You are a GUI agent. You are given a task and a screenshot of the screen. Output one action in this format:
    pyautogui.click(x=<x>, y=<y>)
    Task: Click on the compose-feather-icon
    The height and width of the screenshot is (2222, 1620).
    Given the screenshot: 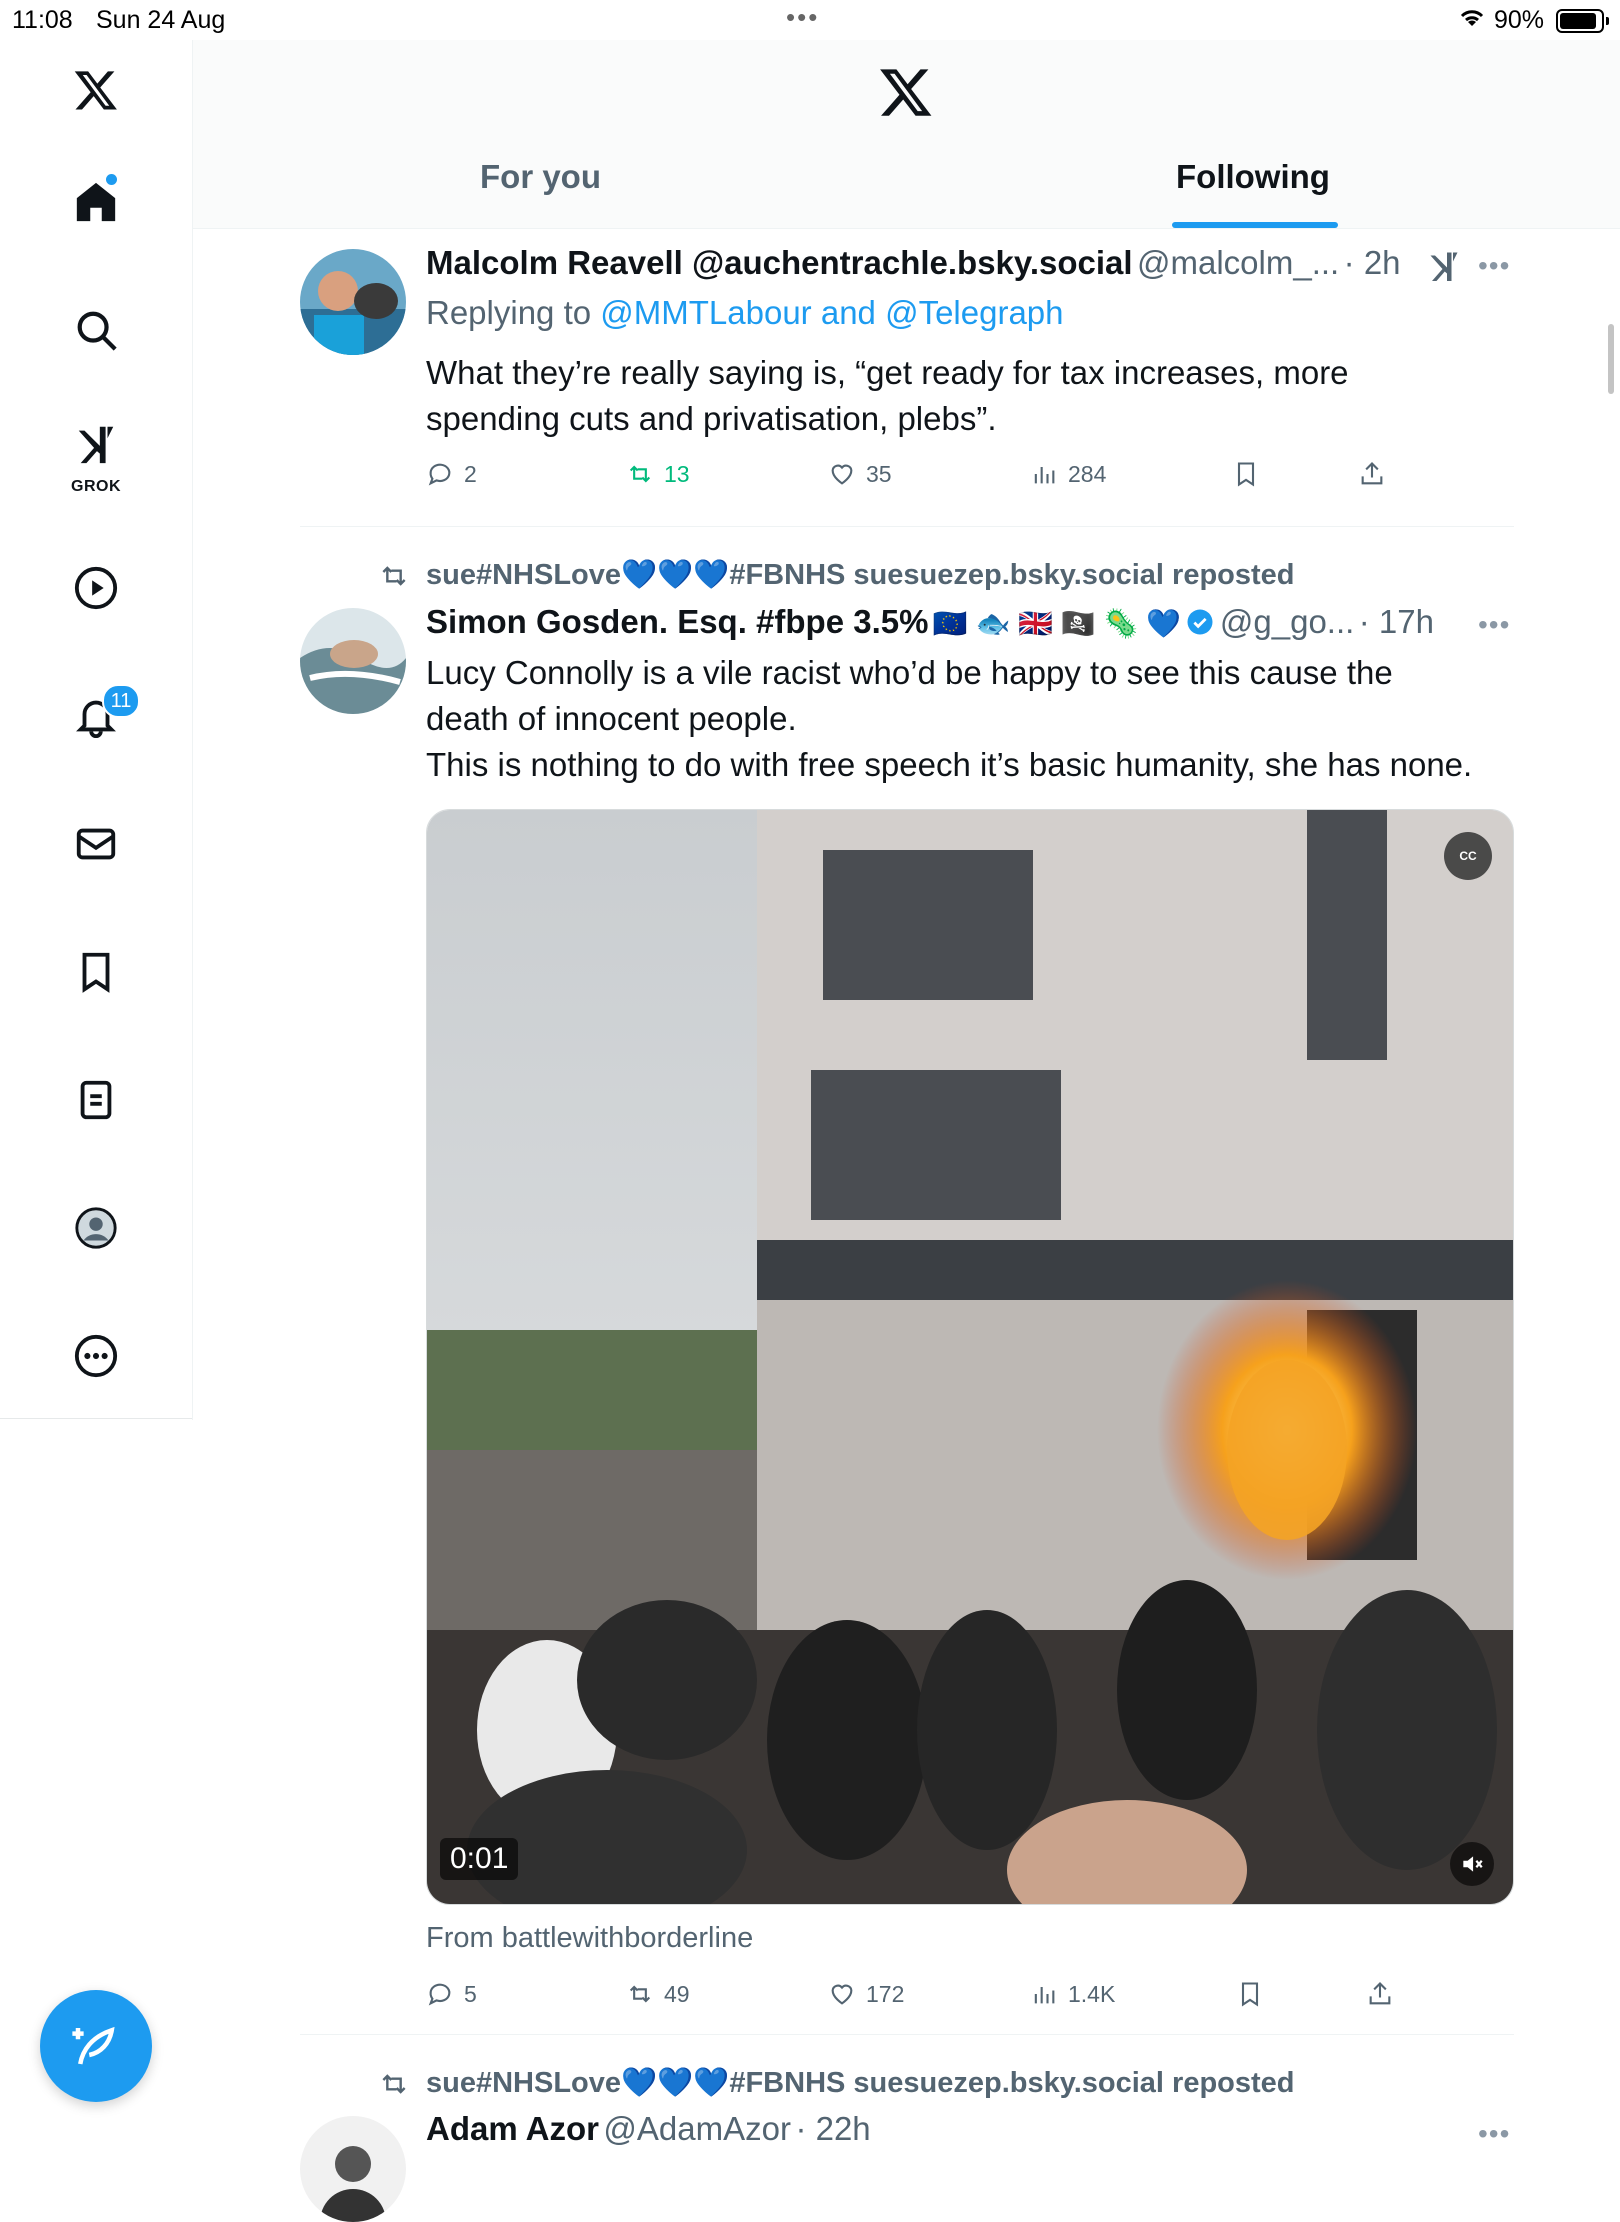 What is the action you would take?
    pyautogui.click(x=93, y=2045)
    